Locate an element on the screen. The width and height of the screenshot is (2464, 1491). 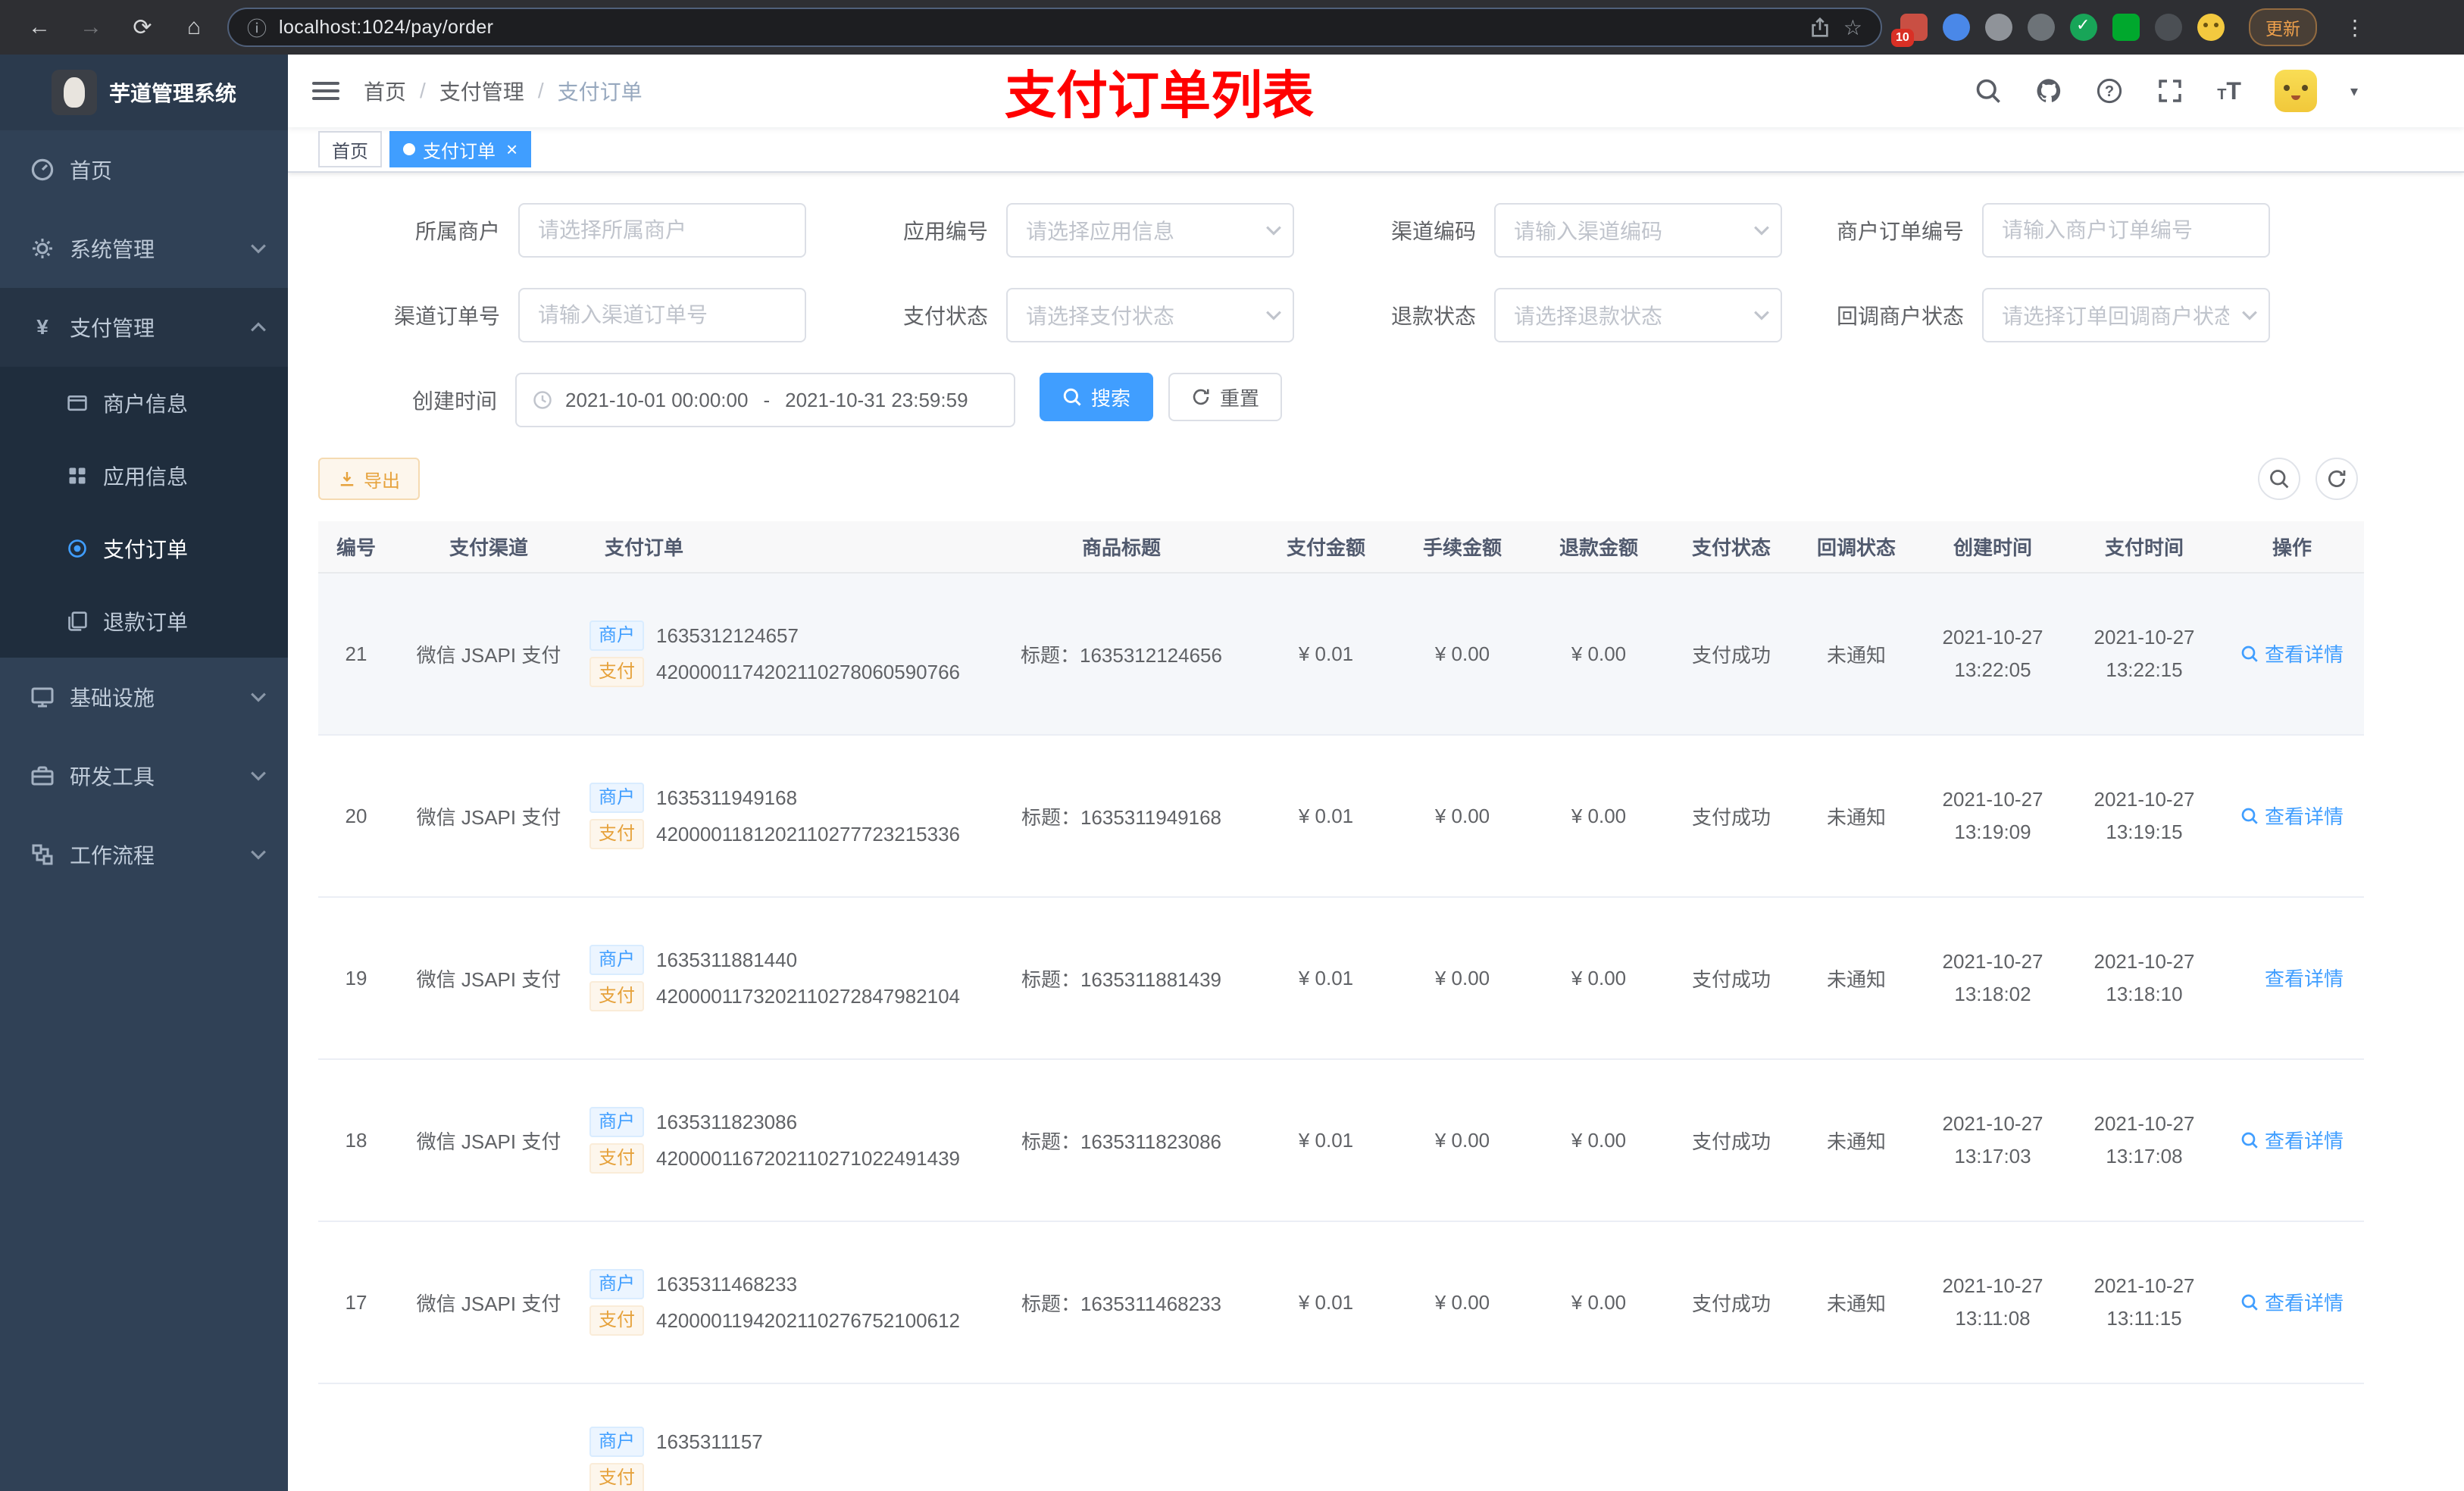
merchant-order-no-input is located at coordinates (2126, 230).